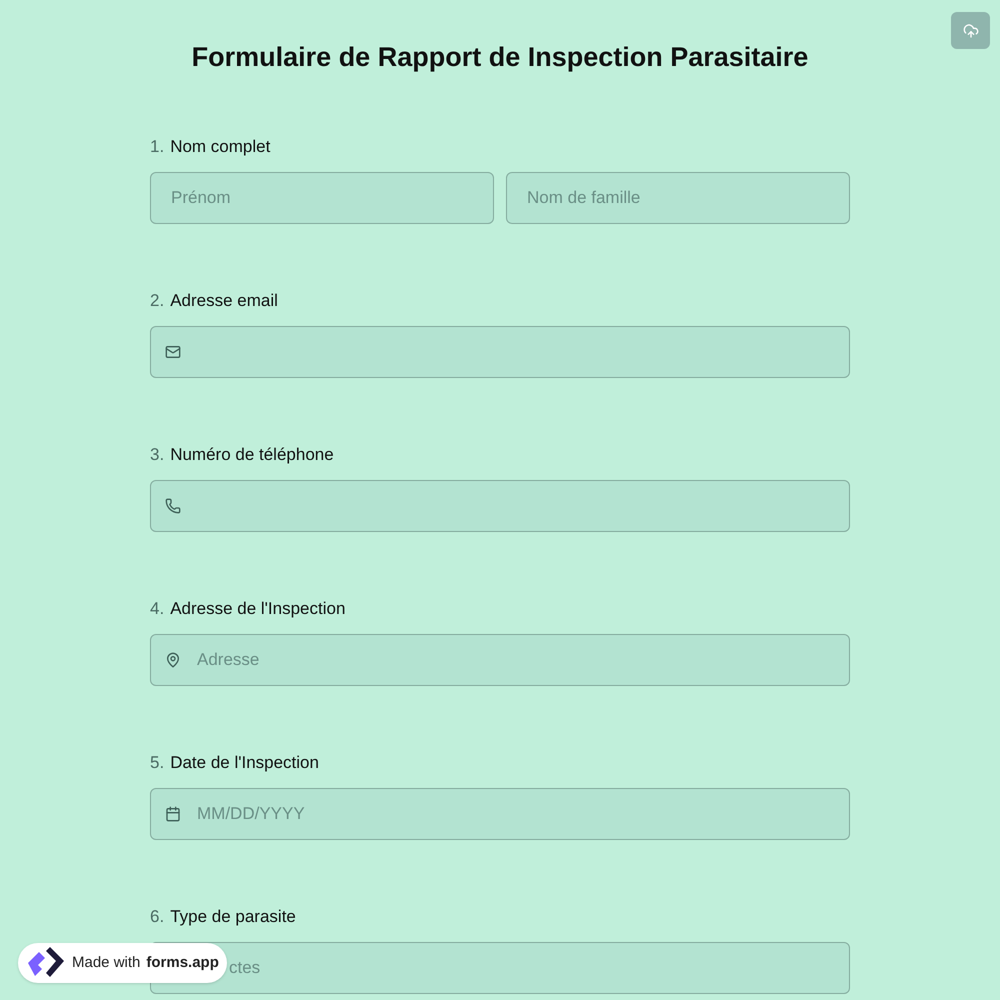  What do you see at coordinates (251, 814) in the screenshot?
I see `placeholder-text: MM/DD/YYYY` at bounding box center [251, 814].